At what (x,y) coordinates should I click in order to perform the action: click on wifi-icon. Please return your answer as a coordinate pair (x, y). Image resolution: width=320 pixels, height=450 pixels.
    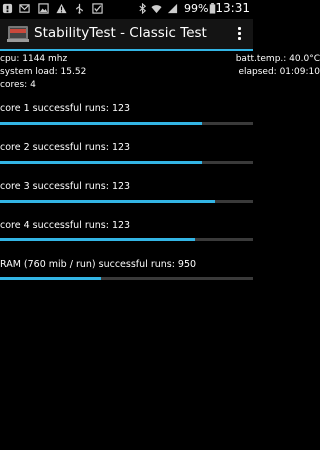
    Looking at the image, I should click on (156, 9).